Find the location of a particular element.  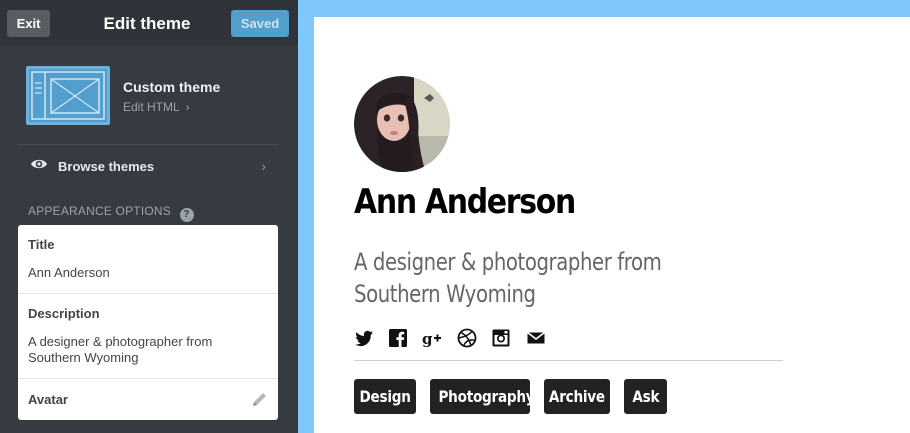

browse-themes-button: Browse themes › is located at coordinates (148, 166).